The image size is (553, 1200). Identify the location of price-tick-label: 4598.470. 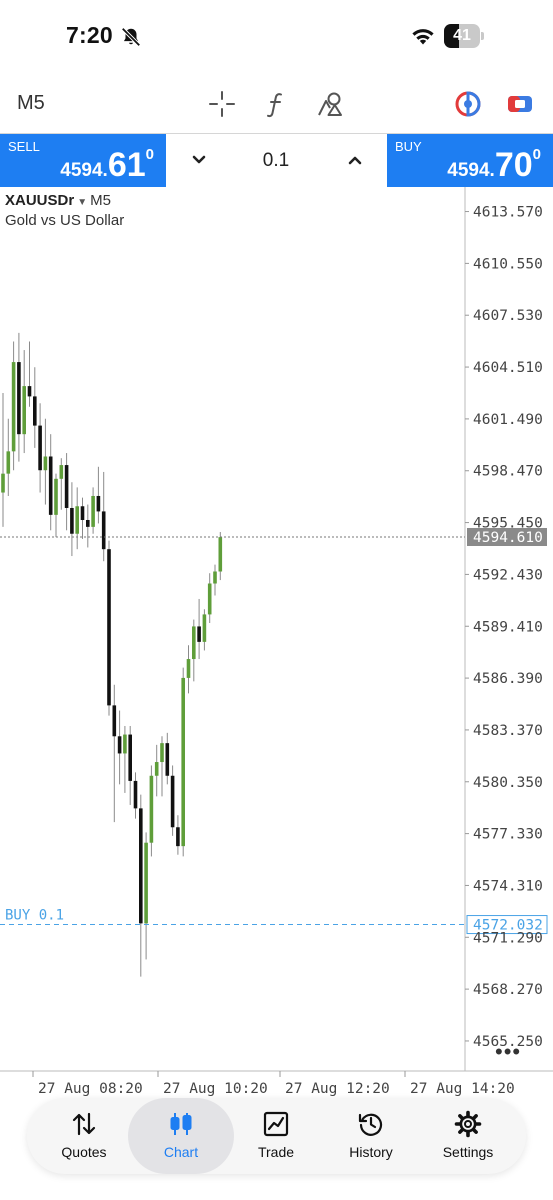
(508, 472).